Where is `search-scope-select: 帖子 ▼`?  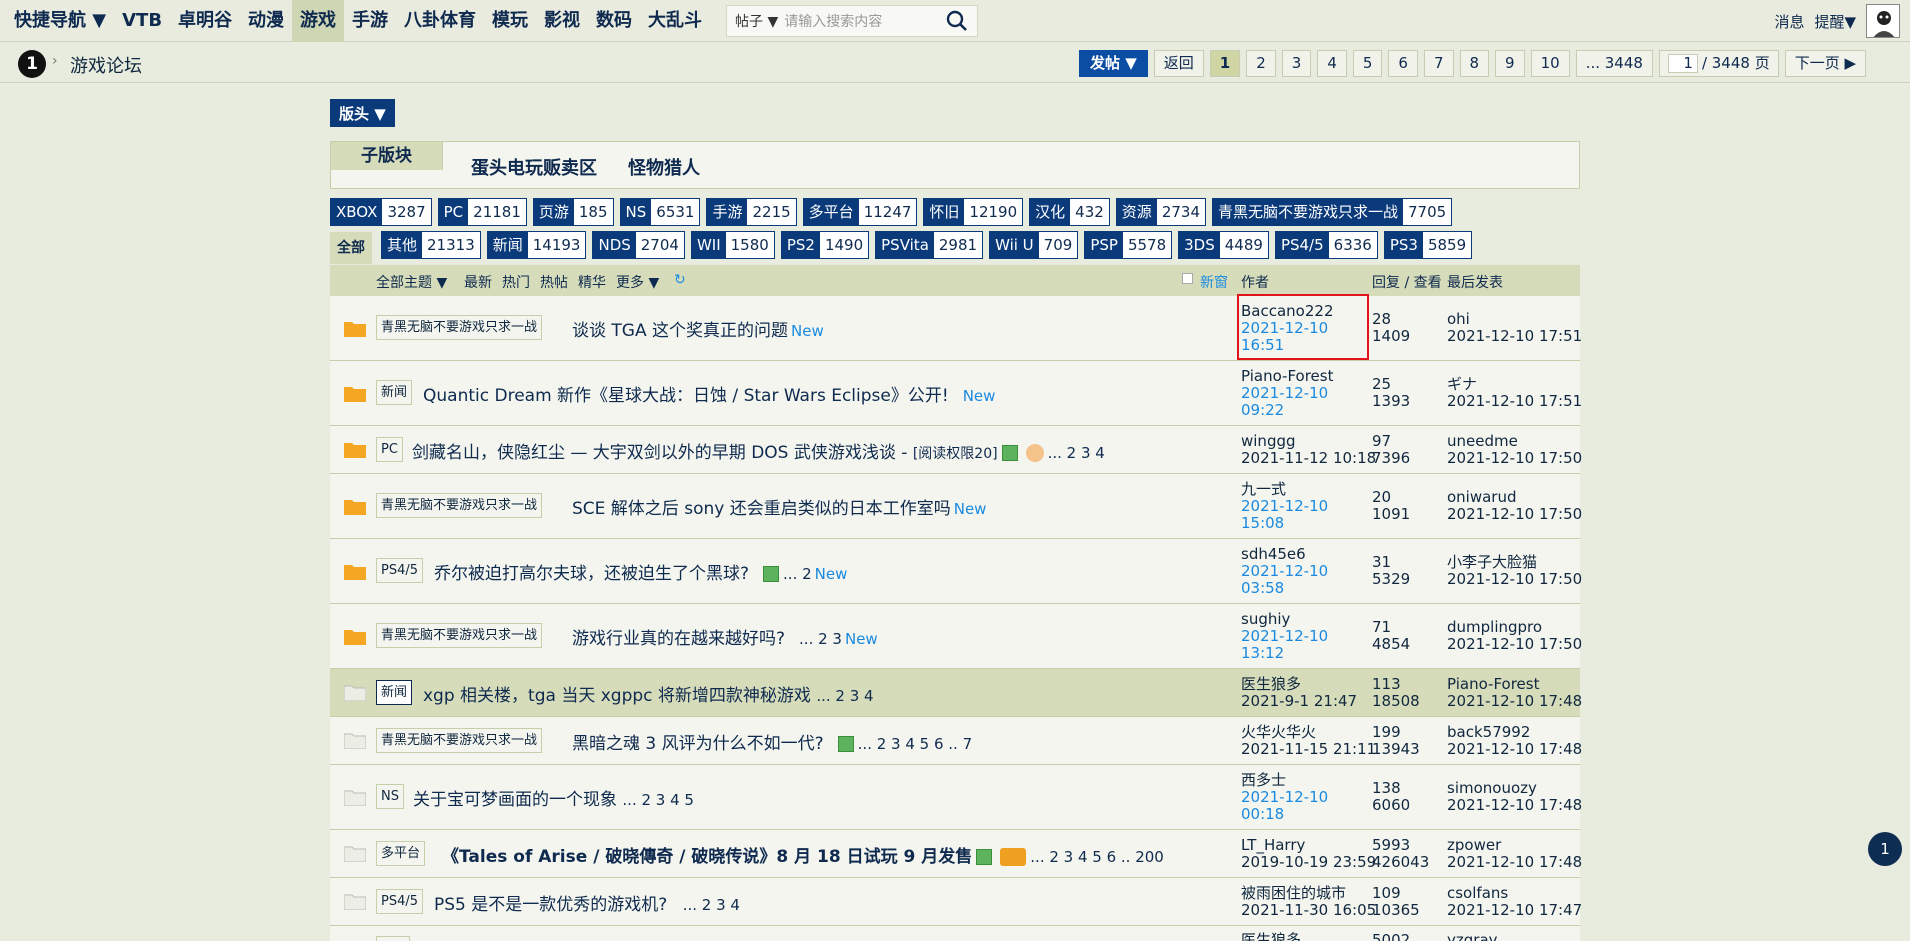
search-scope-select: 帖子 ▼ is located at coordinates (756, 21).